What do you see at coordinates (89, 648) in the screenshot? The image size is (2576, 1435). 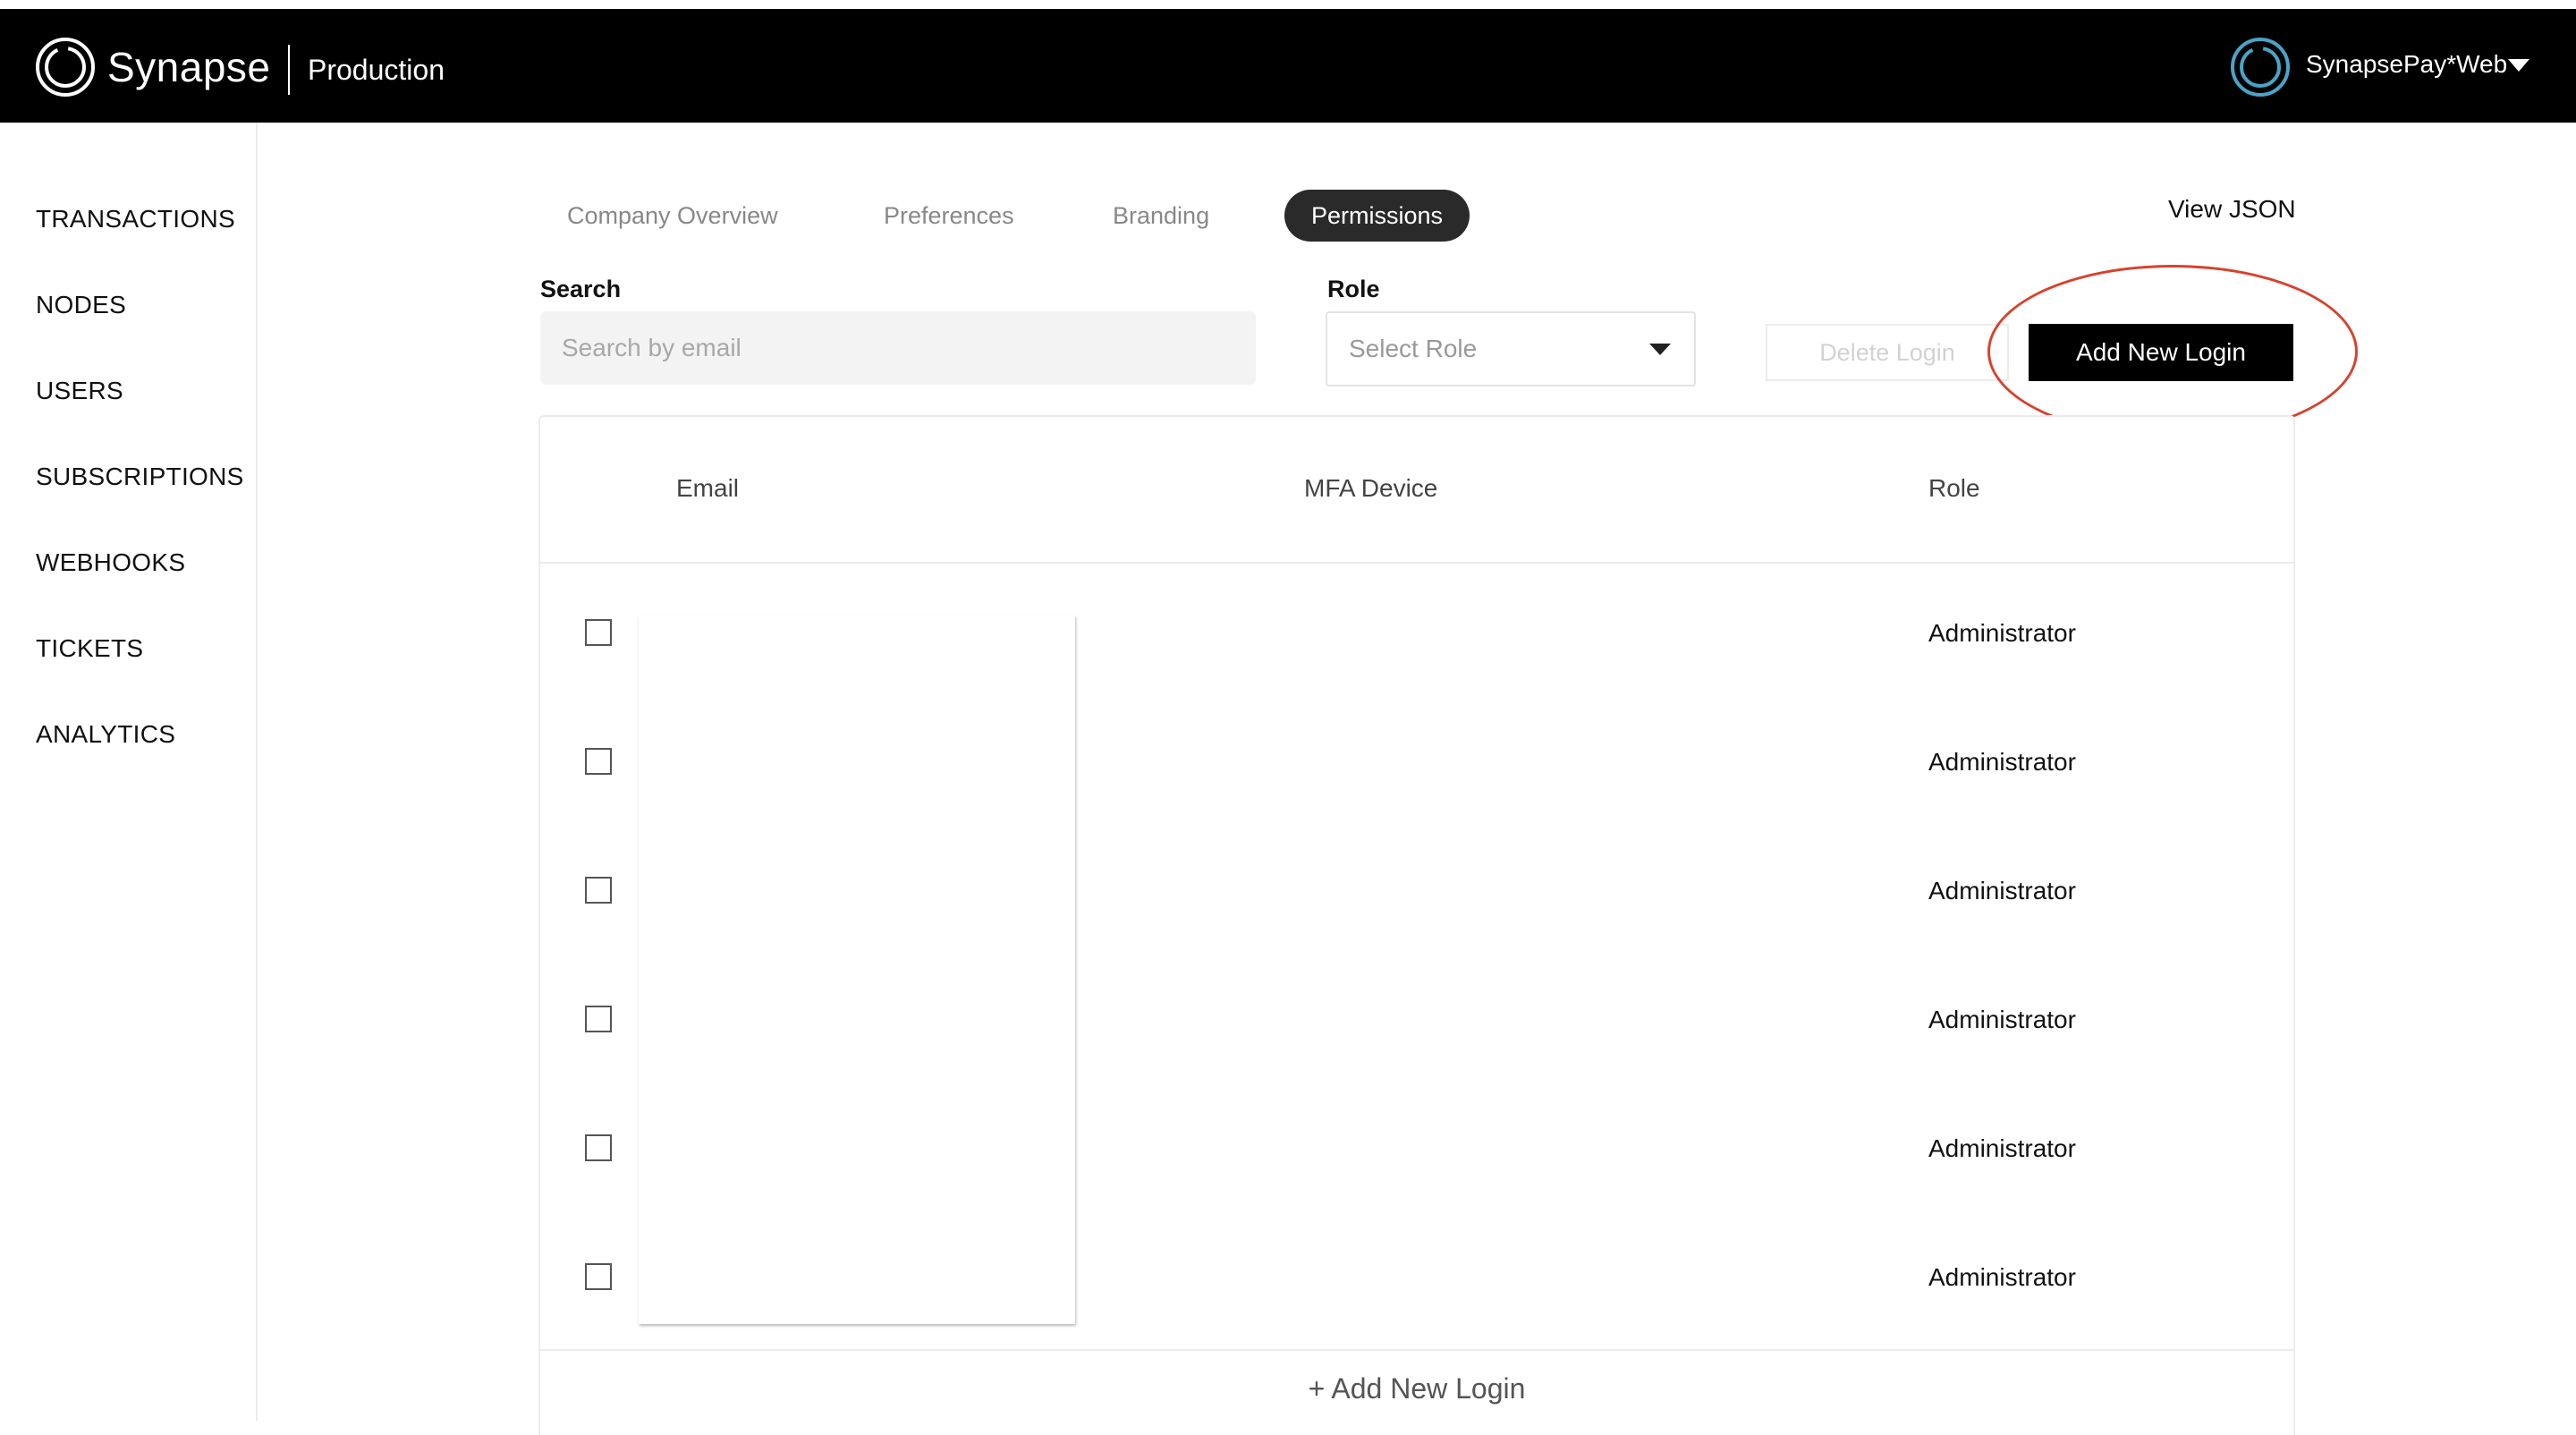 I see `sidebar-item-tickets: TICKETS` at bounding box center [89, 648].